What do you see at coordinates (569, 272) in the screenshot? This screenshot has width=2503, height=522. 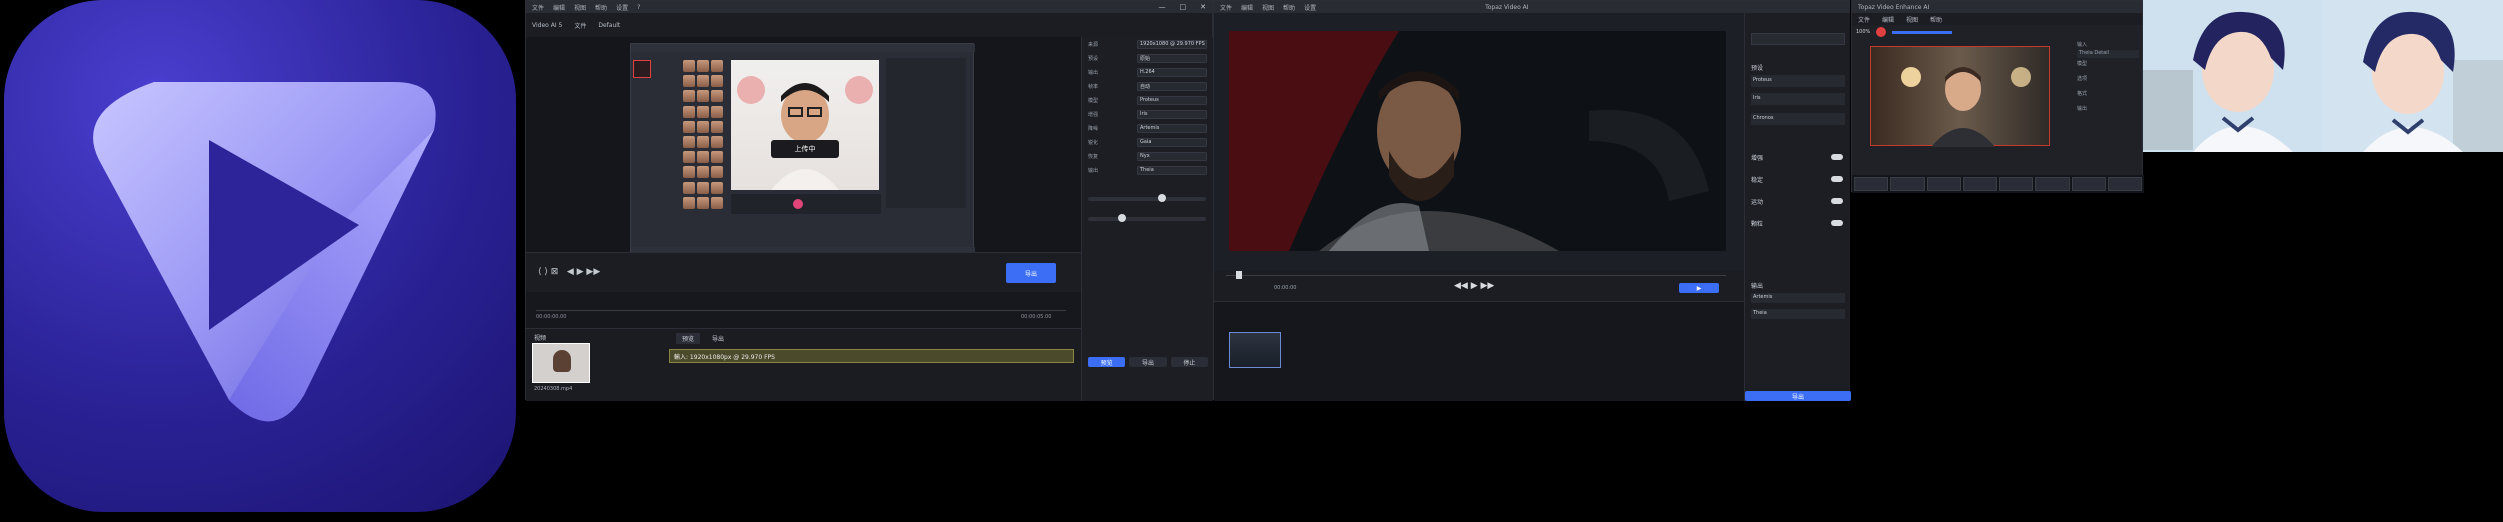 I see `playback-icons: ⟨ ⟩ ⊠ ◀ ▶ ▶▶` at bounding box center [569, 272].